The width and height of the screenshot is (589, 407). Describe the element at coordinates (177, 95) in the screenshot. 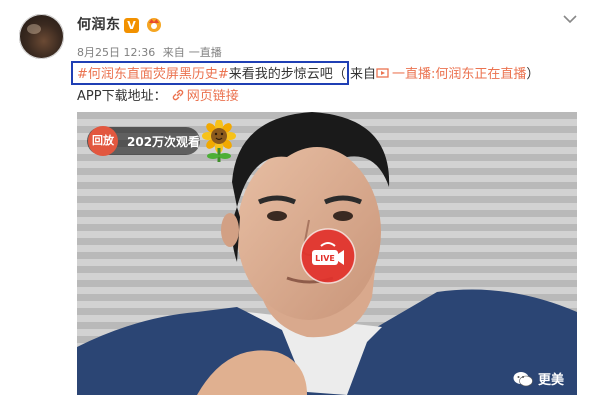

I see `web-link-icon` at that location.